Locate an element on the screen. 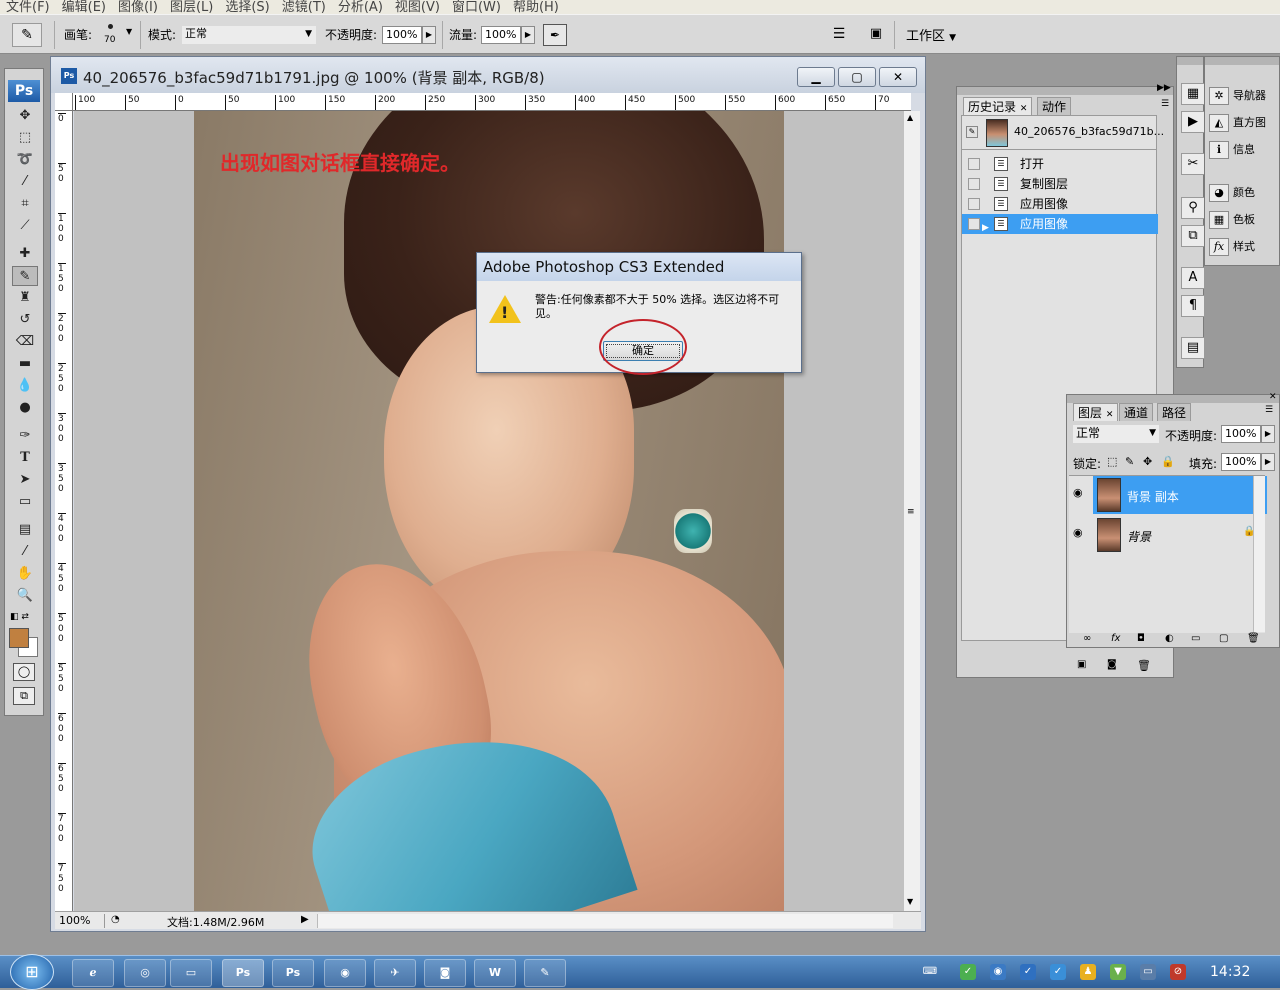  layer-opacity-slider-button: ▶ is located at coordinates (1268, 434).